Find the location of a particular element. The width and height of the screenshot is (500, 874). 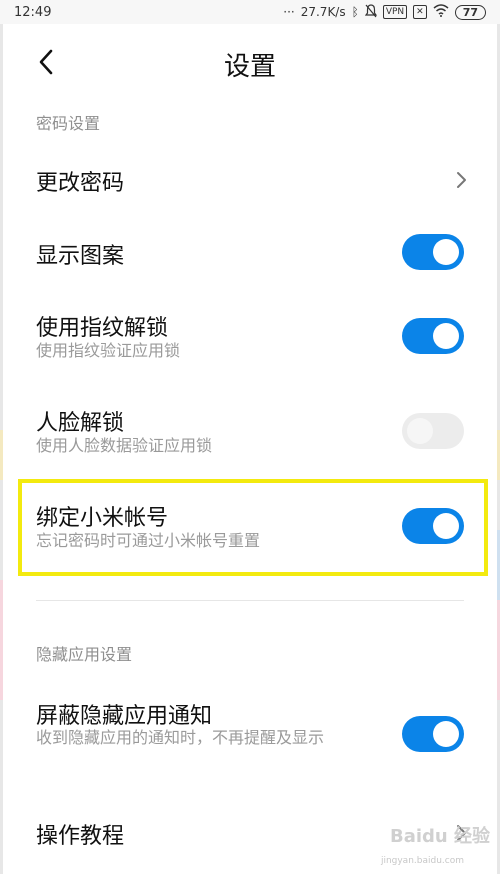

chevron-right-icon is located at coordinates (461, 180).